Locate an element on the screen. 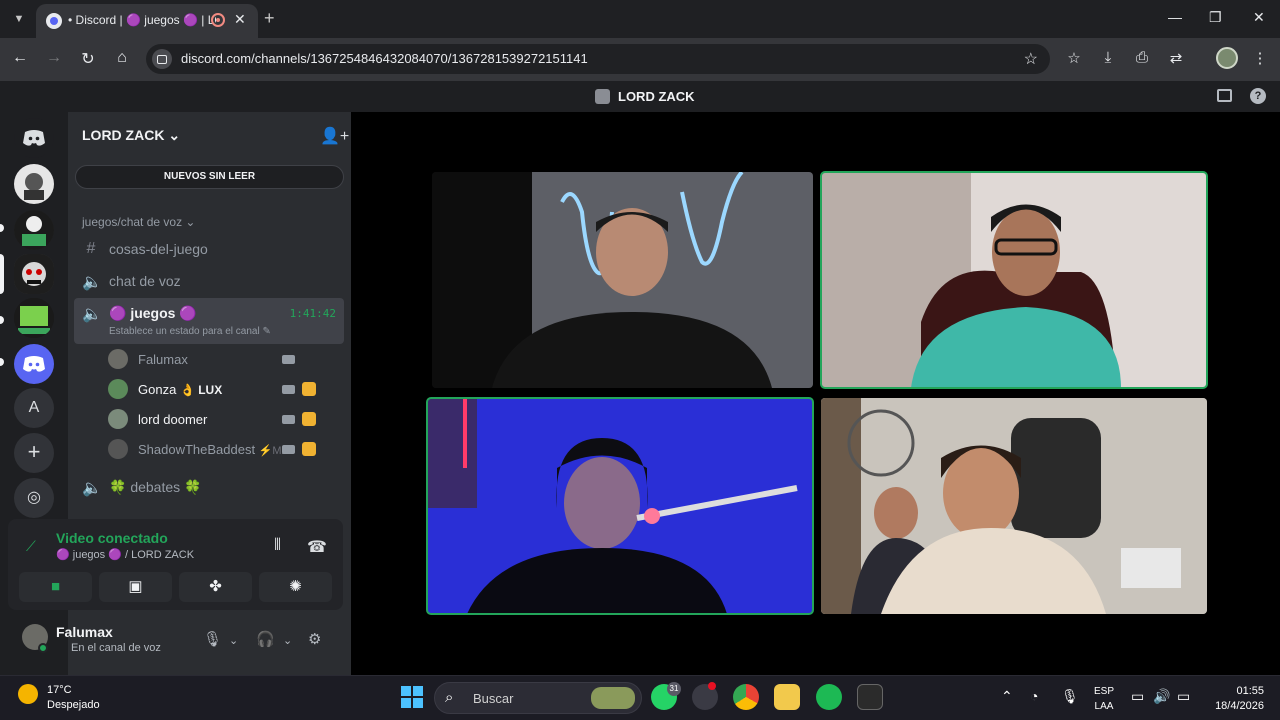 The height and width of the screenshot is (720, 1280). call-timer: 1:41:42 is located at coordinates (312, 313).